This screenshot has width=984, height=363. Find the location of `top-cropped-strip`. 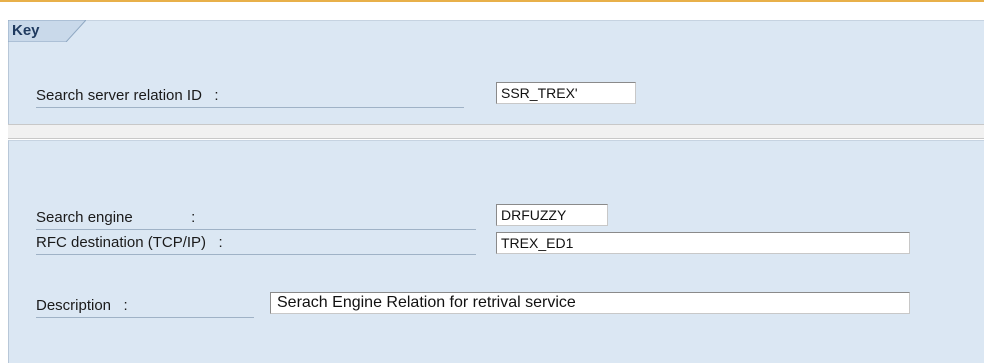

top-cropped-strip is located at coordinates (492, 11).